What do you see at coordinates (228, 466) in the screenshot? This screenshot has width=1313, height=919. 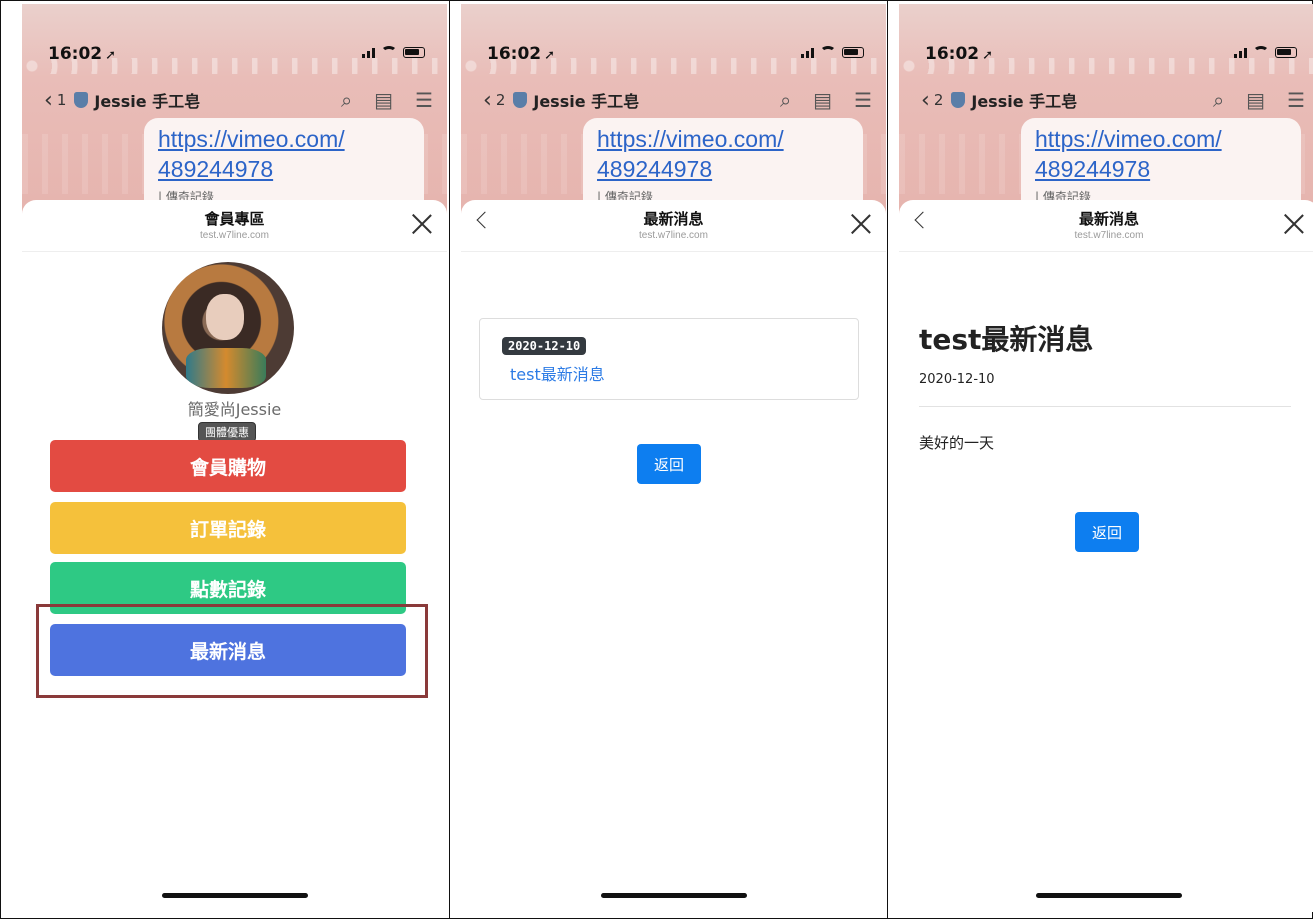 I see `member-shopping-button: 會員購物` at bounding box center [228, 466].